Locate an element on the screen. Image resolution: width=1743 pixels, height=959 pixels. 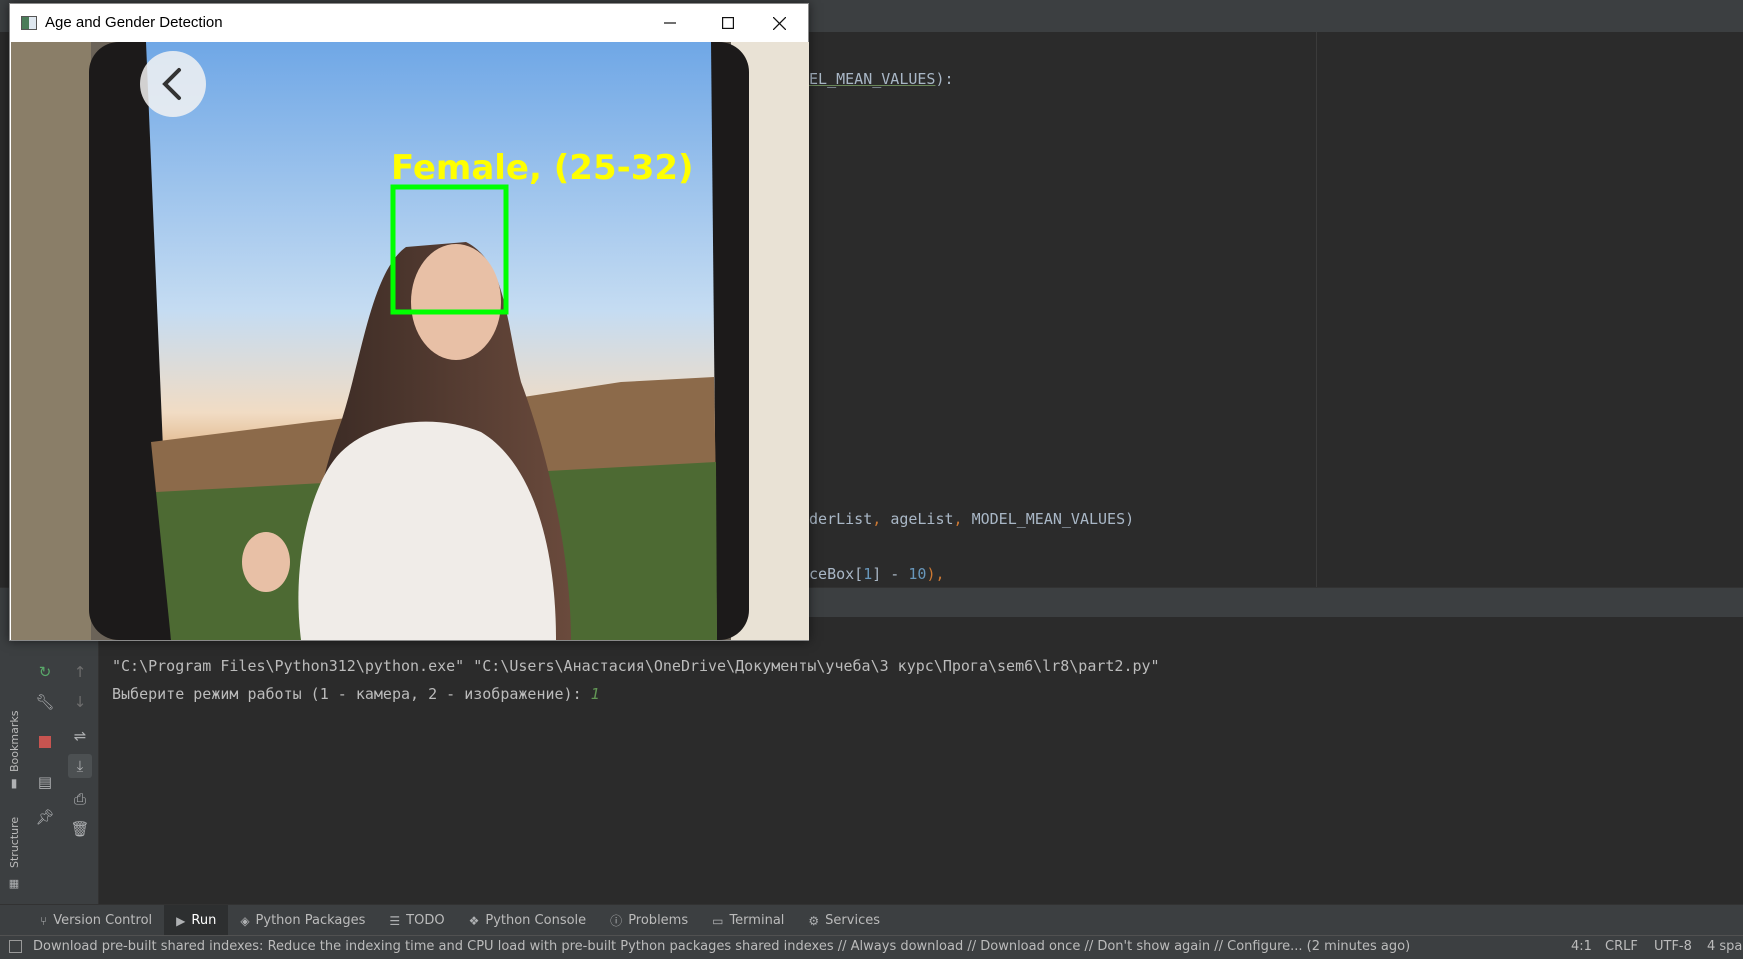
close-icon is located at coordinates (779, 23).